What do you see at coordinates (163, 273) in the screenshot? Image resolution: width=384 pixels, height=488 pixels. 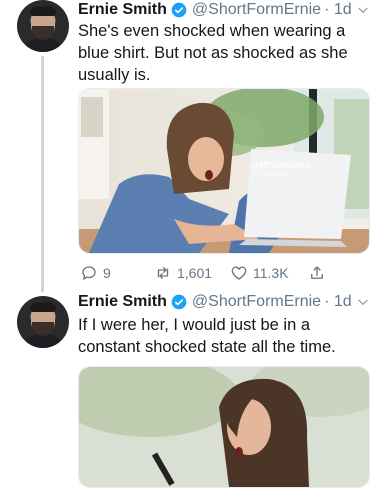 I see `retweet-icon` at bounding box center [163, 273].